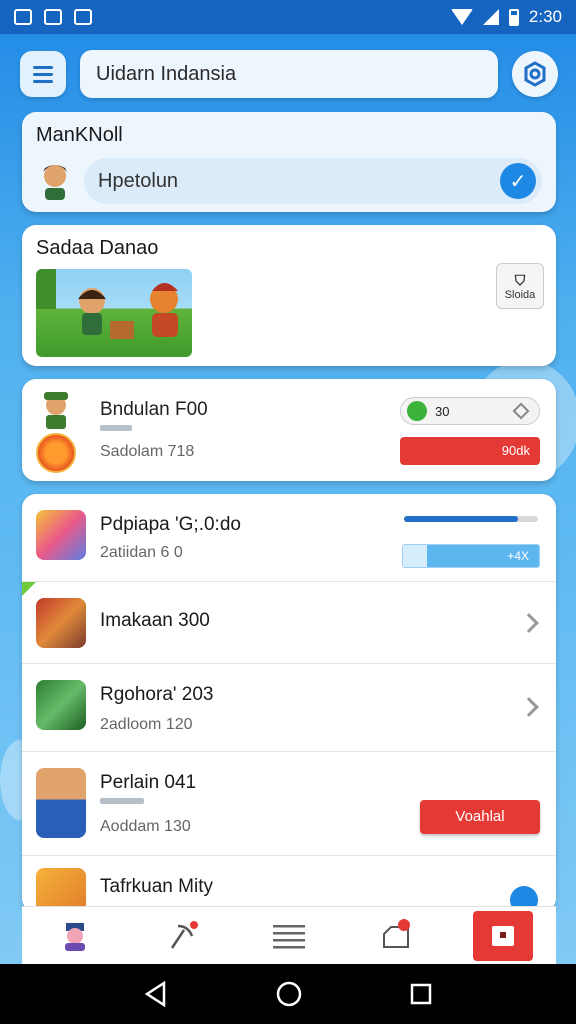 The height and width of the screenshot is (1024, 576). I want to click on avatar, so click(55, 182).